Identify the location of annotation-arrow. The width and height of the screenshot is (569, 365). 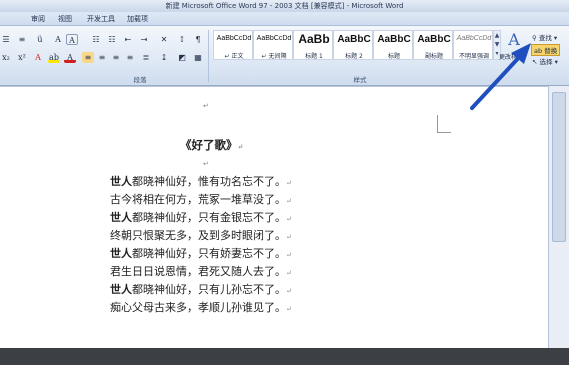
(500, 76).